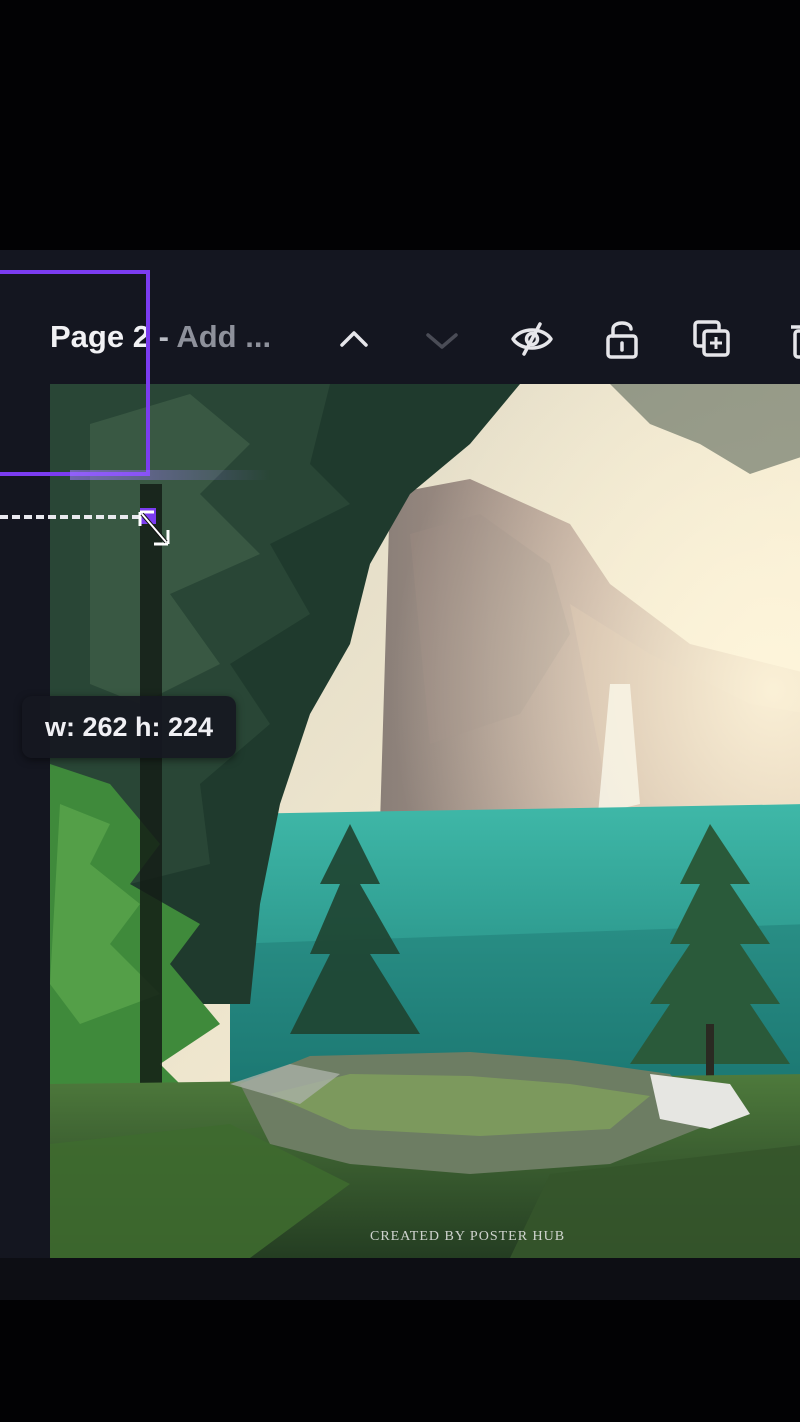  I want to click on resize-dimensions-tooltip: w: 262 h: 224, so click(129, 727).